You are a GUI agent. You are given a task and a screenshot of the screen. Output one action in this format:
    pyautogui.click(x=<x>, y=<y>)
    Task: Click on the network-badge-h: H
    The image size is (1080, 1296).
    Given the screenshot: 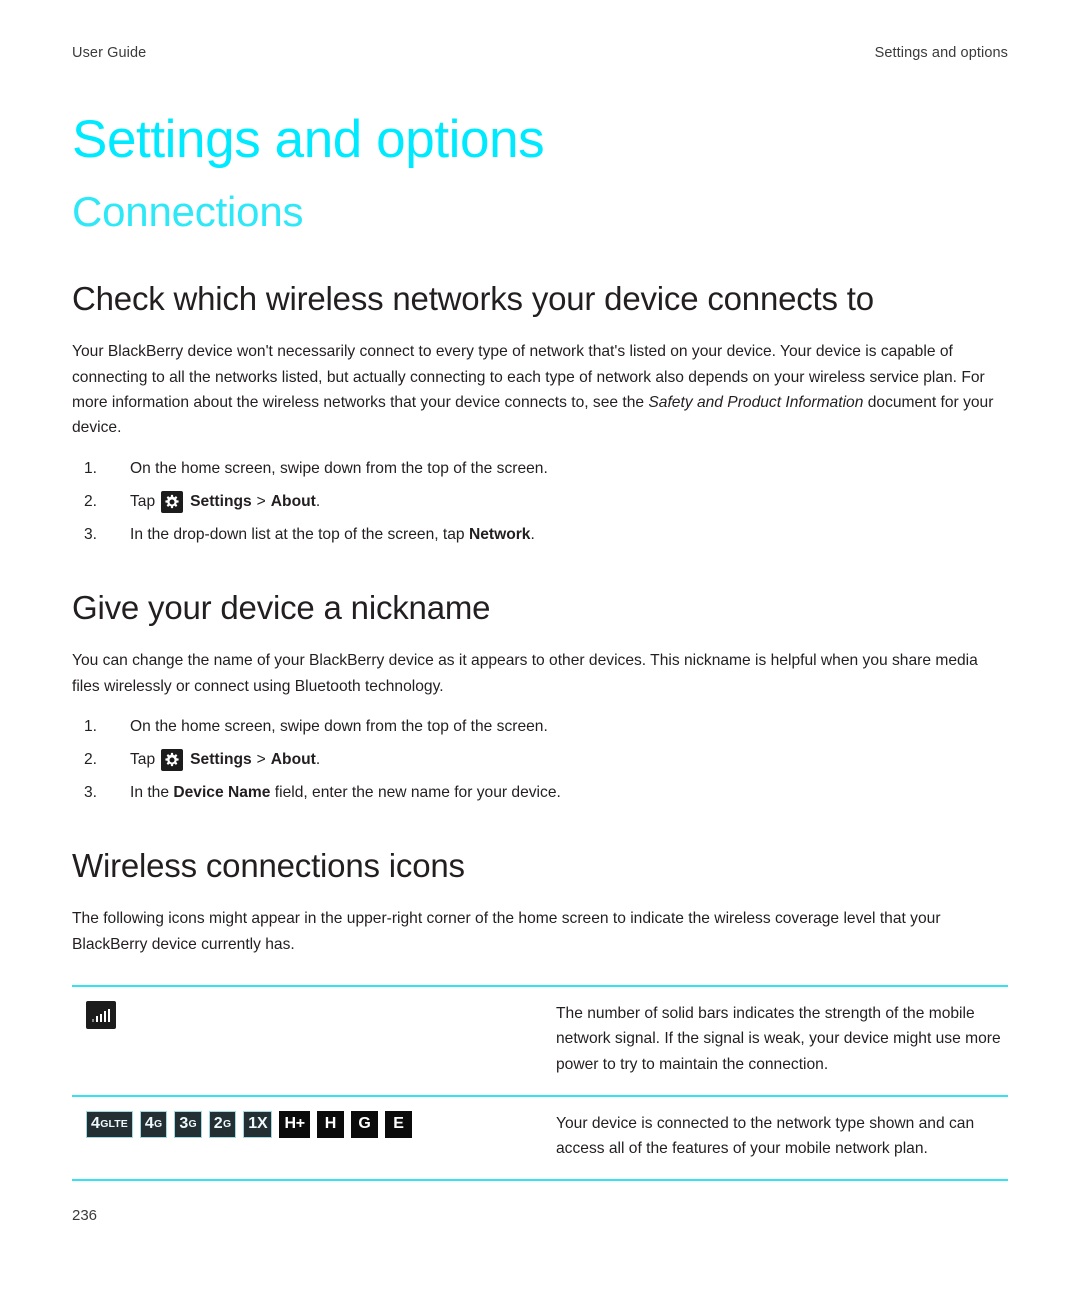 What is the action you would take?
    pyautogui.click(x=330, y=1124)
    